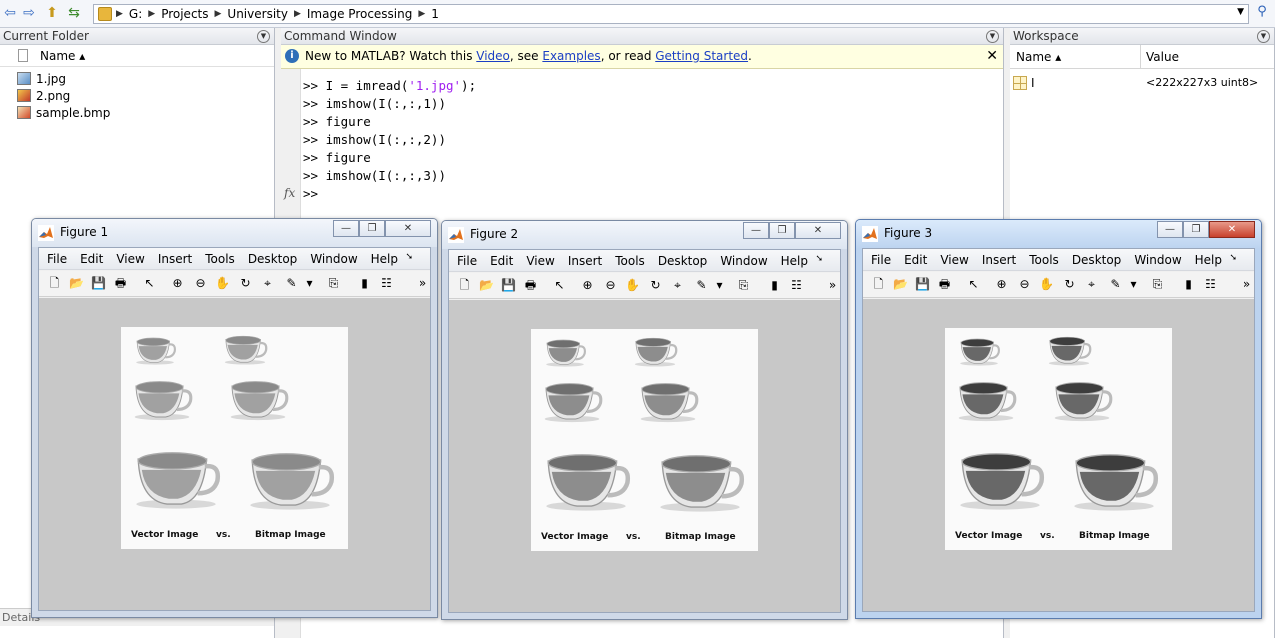 This screenshot has width=1275, height=638. I want to click on back-arrow-icon: ⇦, so click(10, 13).